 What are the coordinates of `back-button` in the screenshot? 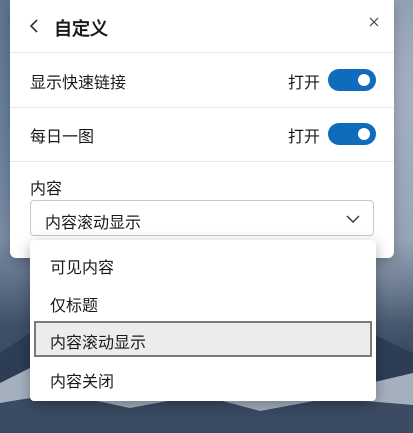 It's located at (34, 26).